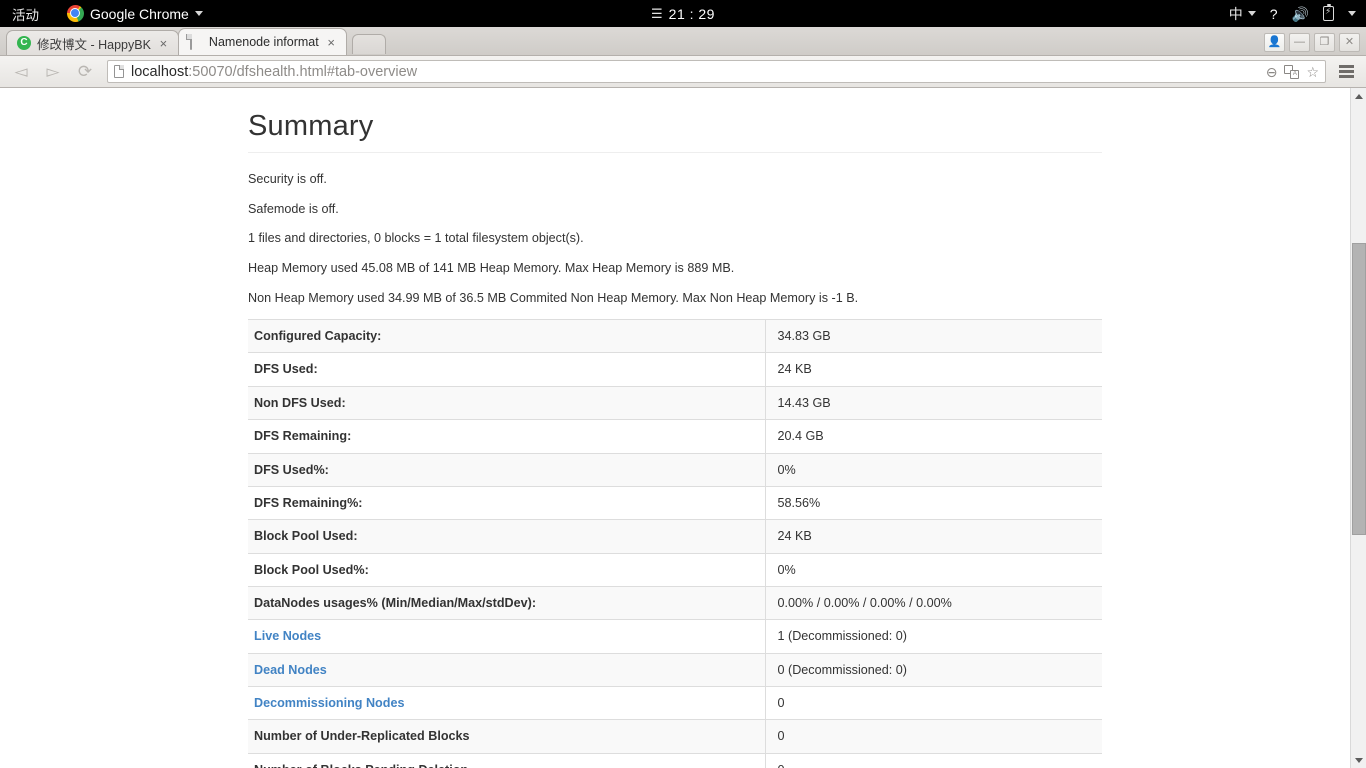 The width and height of the screenshot is (1366, 768). Describe the element at coordinates (507, 760) in the screenshot. I see `table-cell-key: Number of Blocks Pending Deletion` at that location.